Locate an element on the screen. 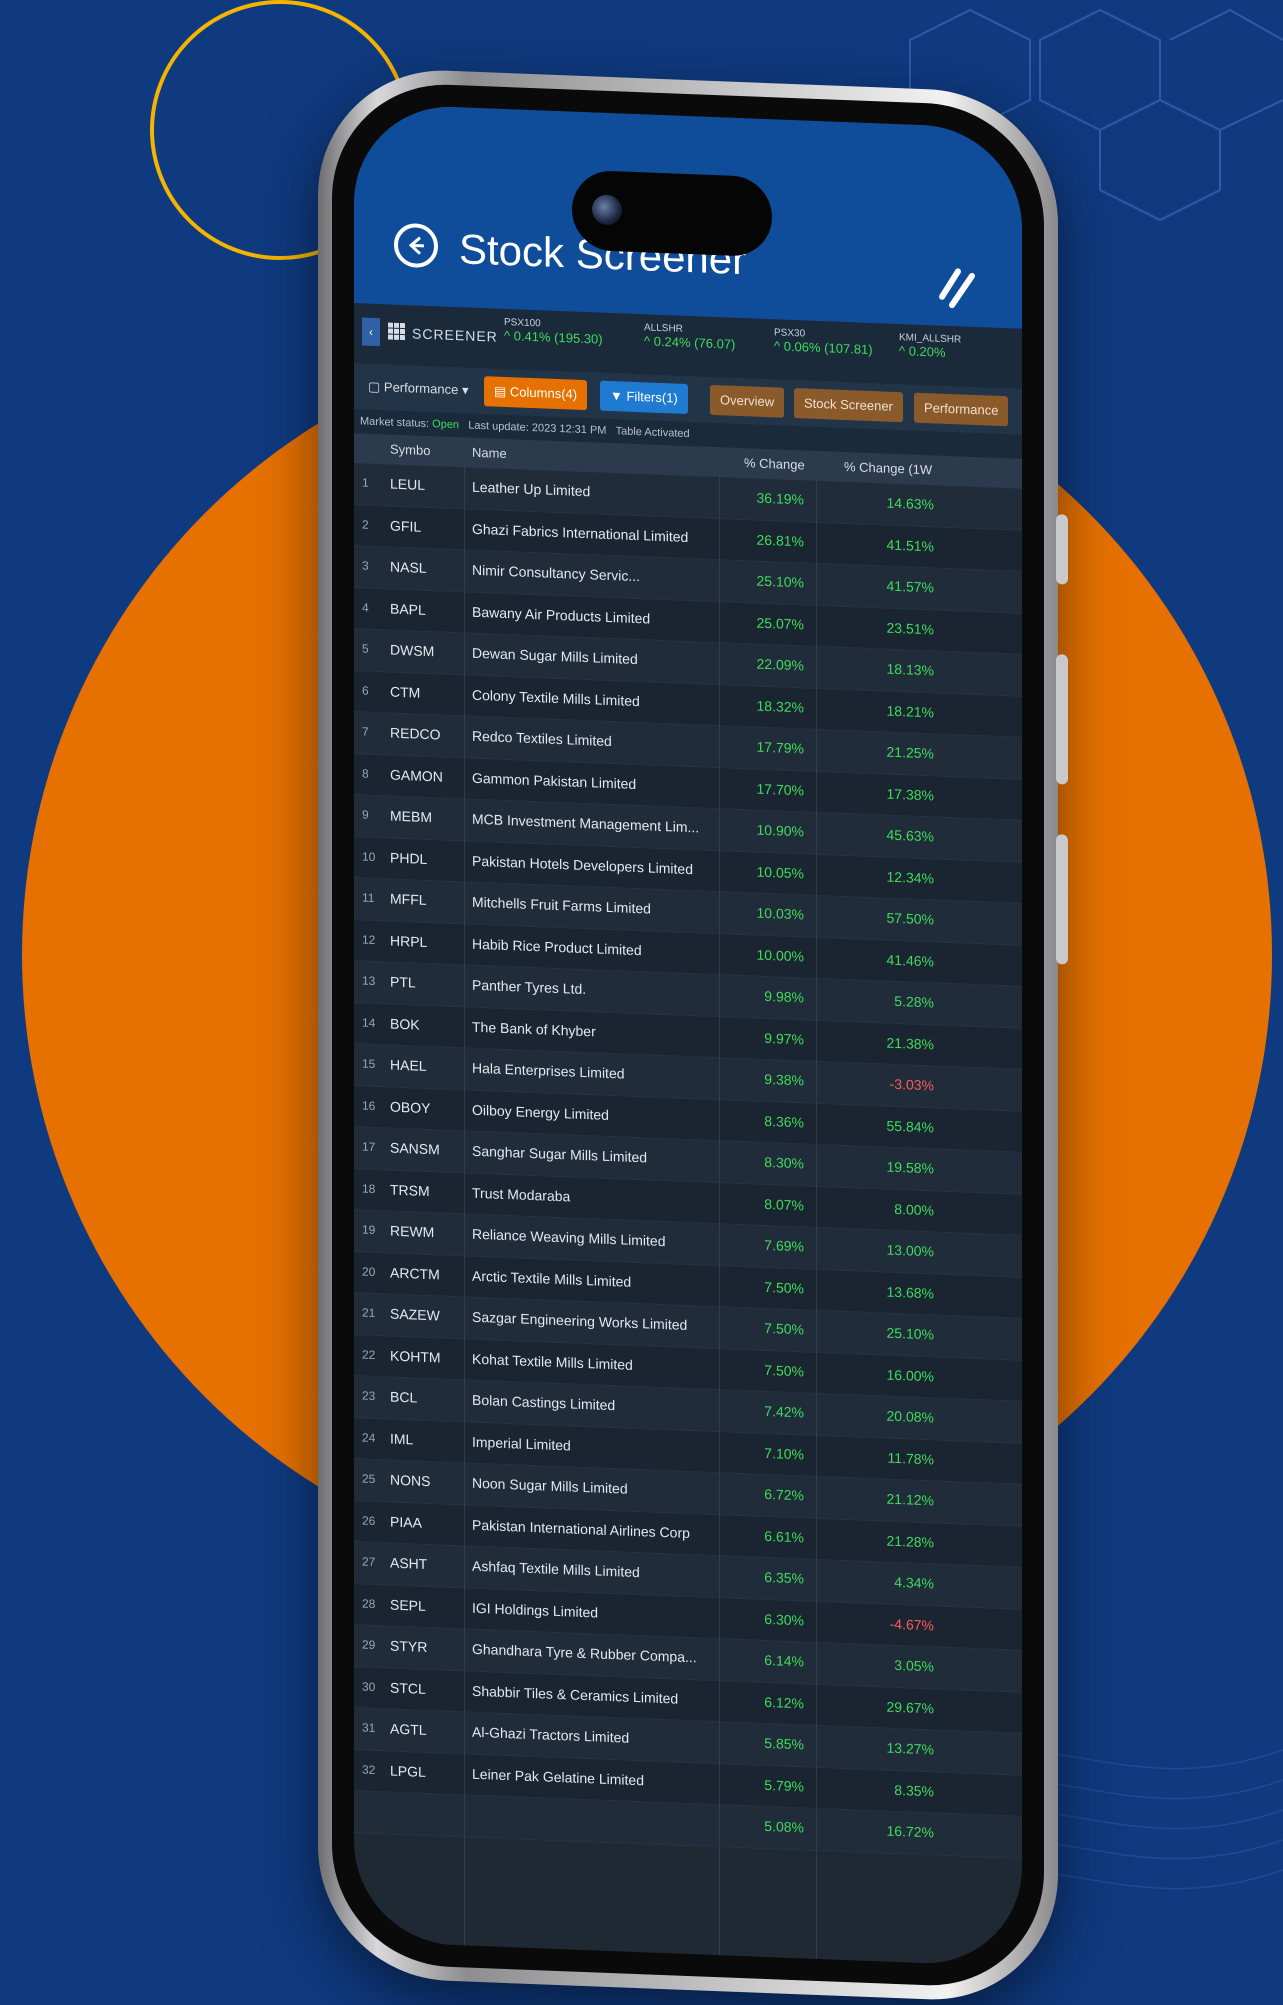 The height and width of the screenshot is (2005, 1283). columns-button-label: Columns(4) is located at coordinates (543, 393).